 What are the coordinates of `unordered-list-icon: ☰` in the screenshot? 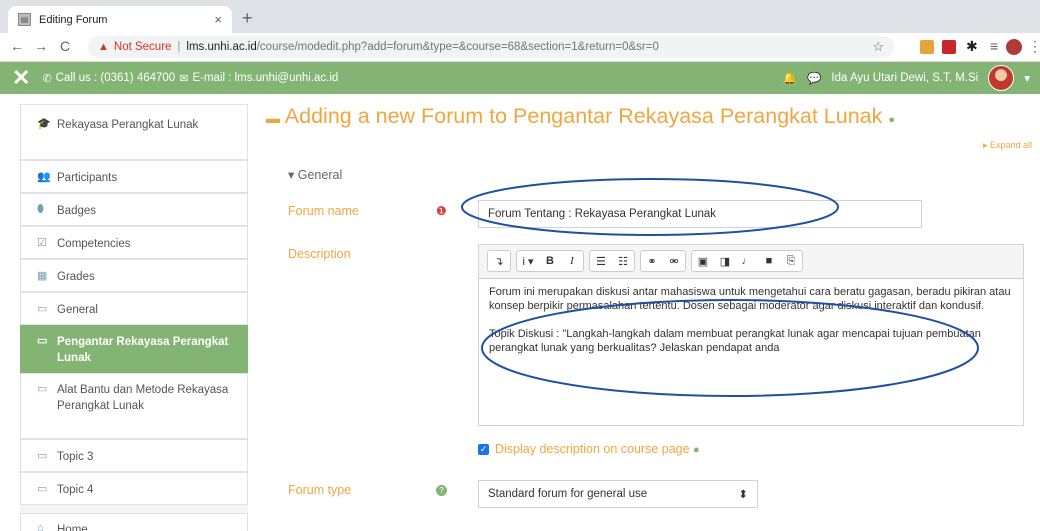 It's located at (601, 261).